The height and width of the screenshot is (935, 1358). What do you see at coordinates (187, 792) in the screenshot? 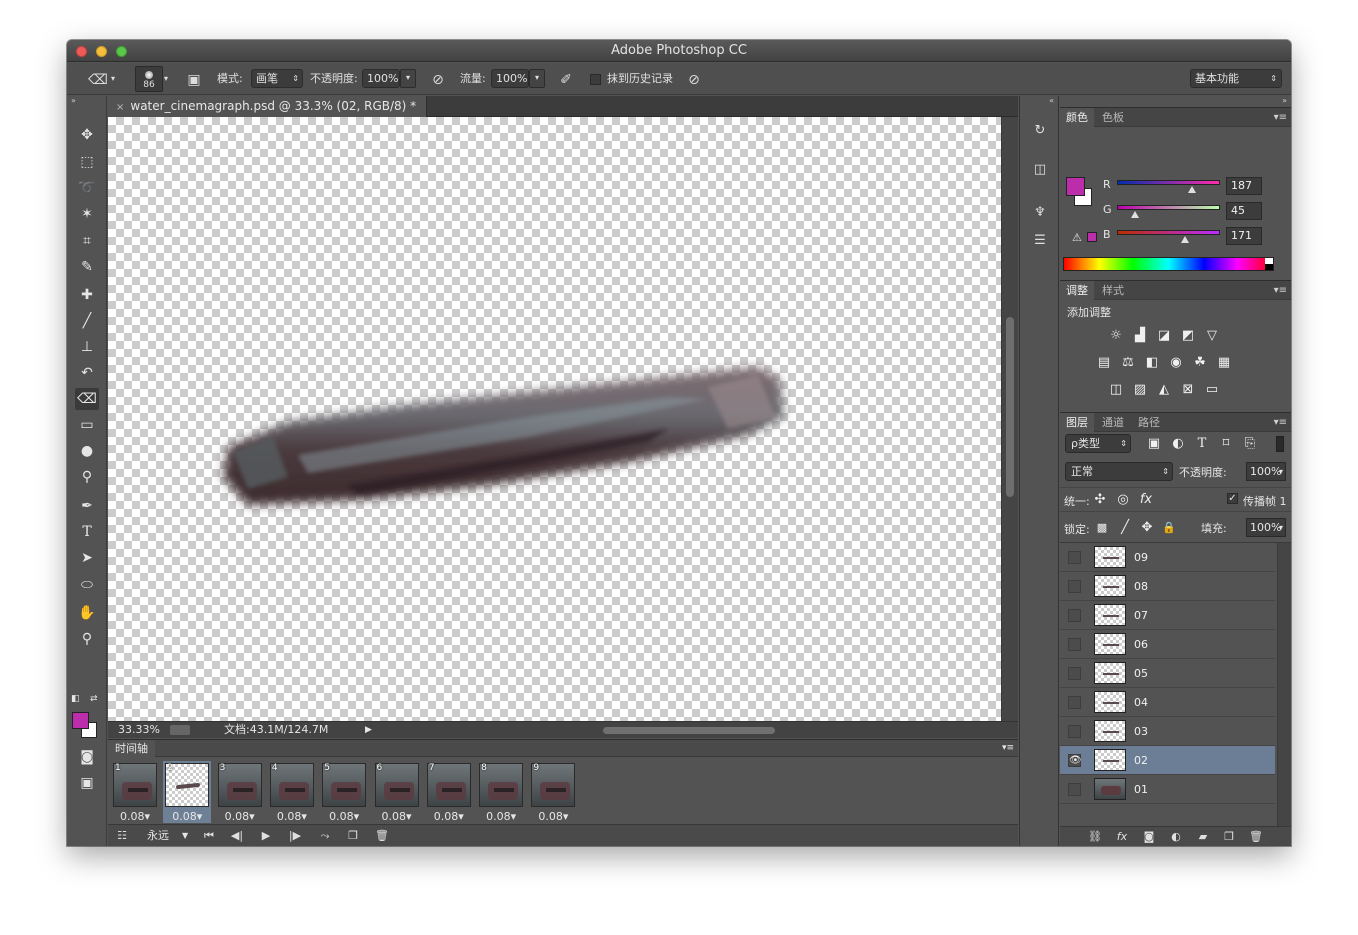
I see `timeline-frame: 2 0.08▾` at bounding box center [187, 792].